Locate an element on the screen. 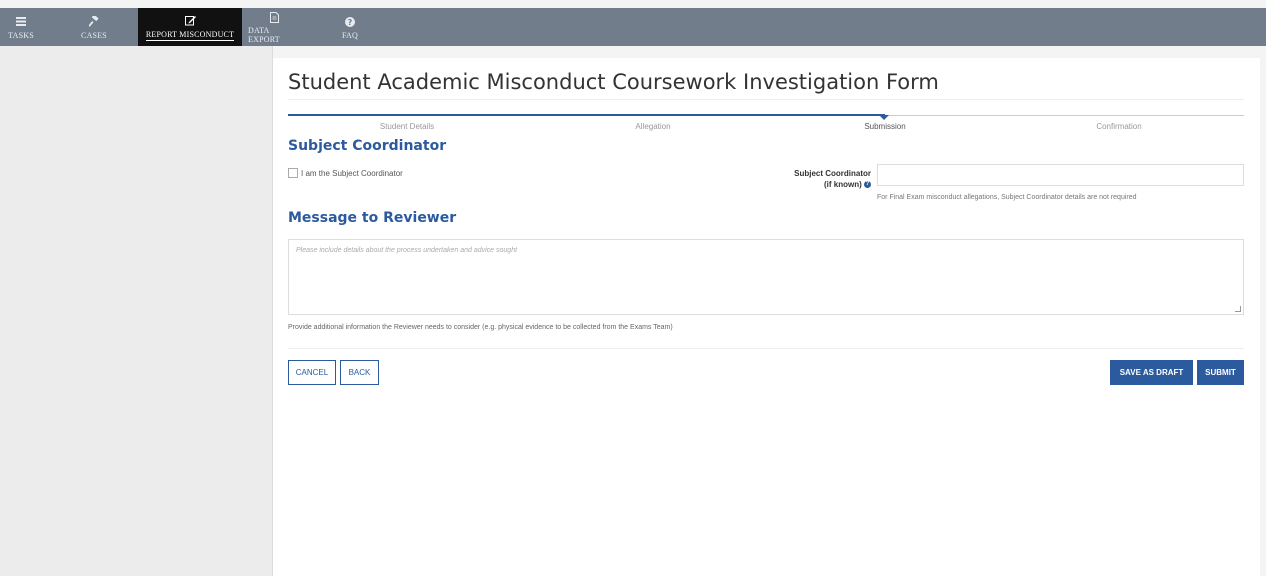 This screenshot has height=576, width=1266. submit-button: SUBMIT is located at coordinates (1220, 372).